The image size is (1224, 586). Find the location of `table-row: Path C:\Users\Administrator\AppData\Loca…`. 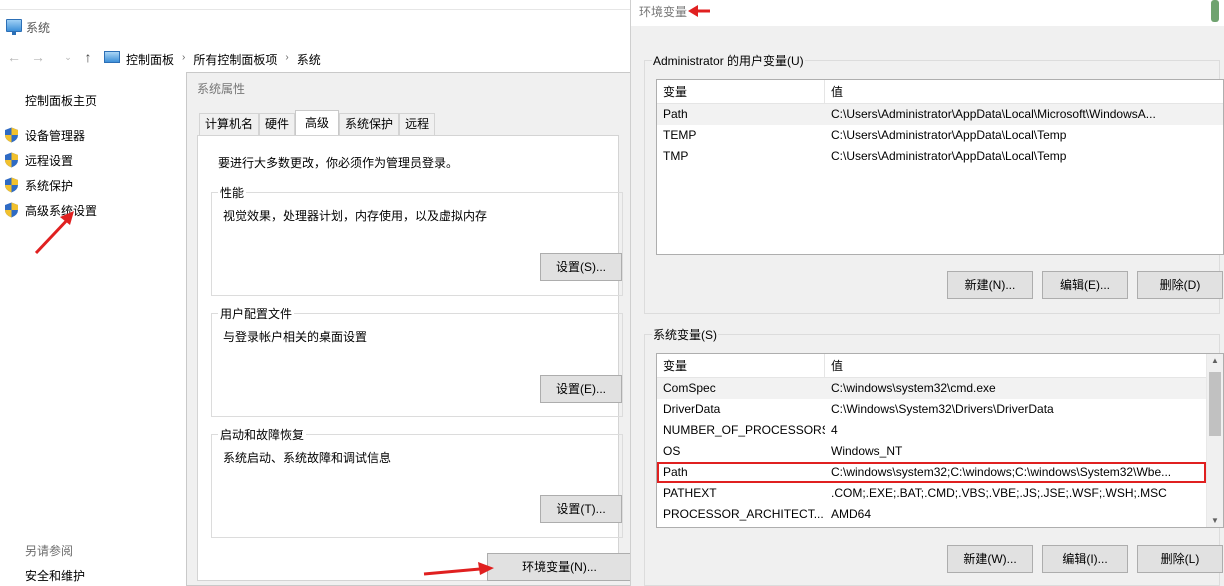

table-row: Path C:\Users\Administrator\AppData\Loca… is located at coordinates (940, 114).